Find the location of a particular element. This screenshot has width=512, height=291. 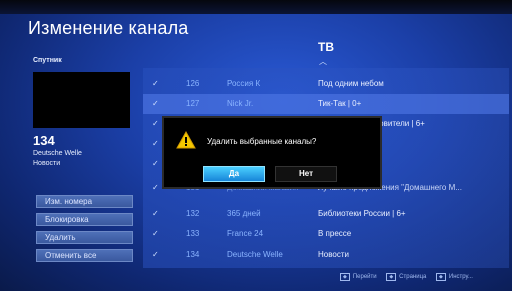

scroll-up-icon: ︿ is located at coordinates (323, 61).